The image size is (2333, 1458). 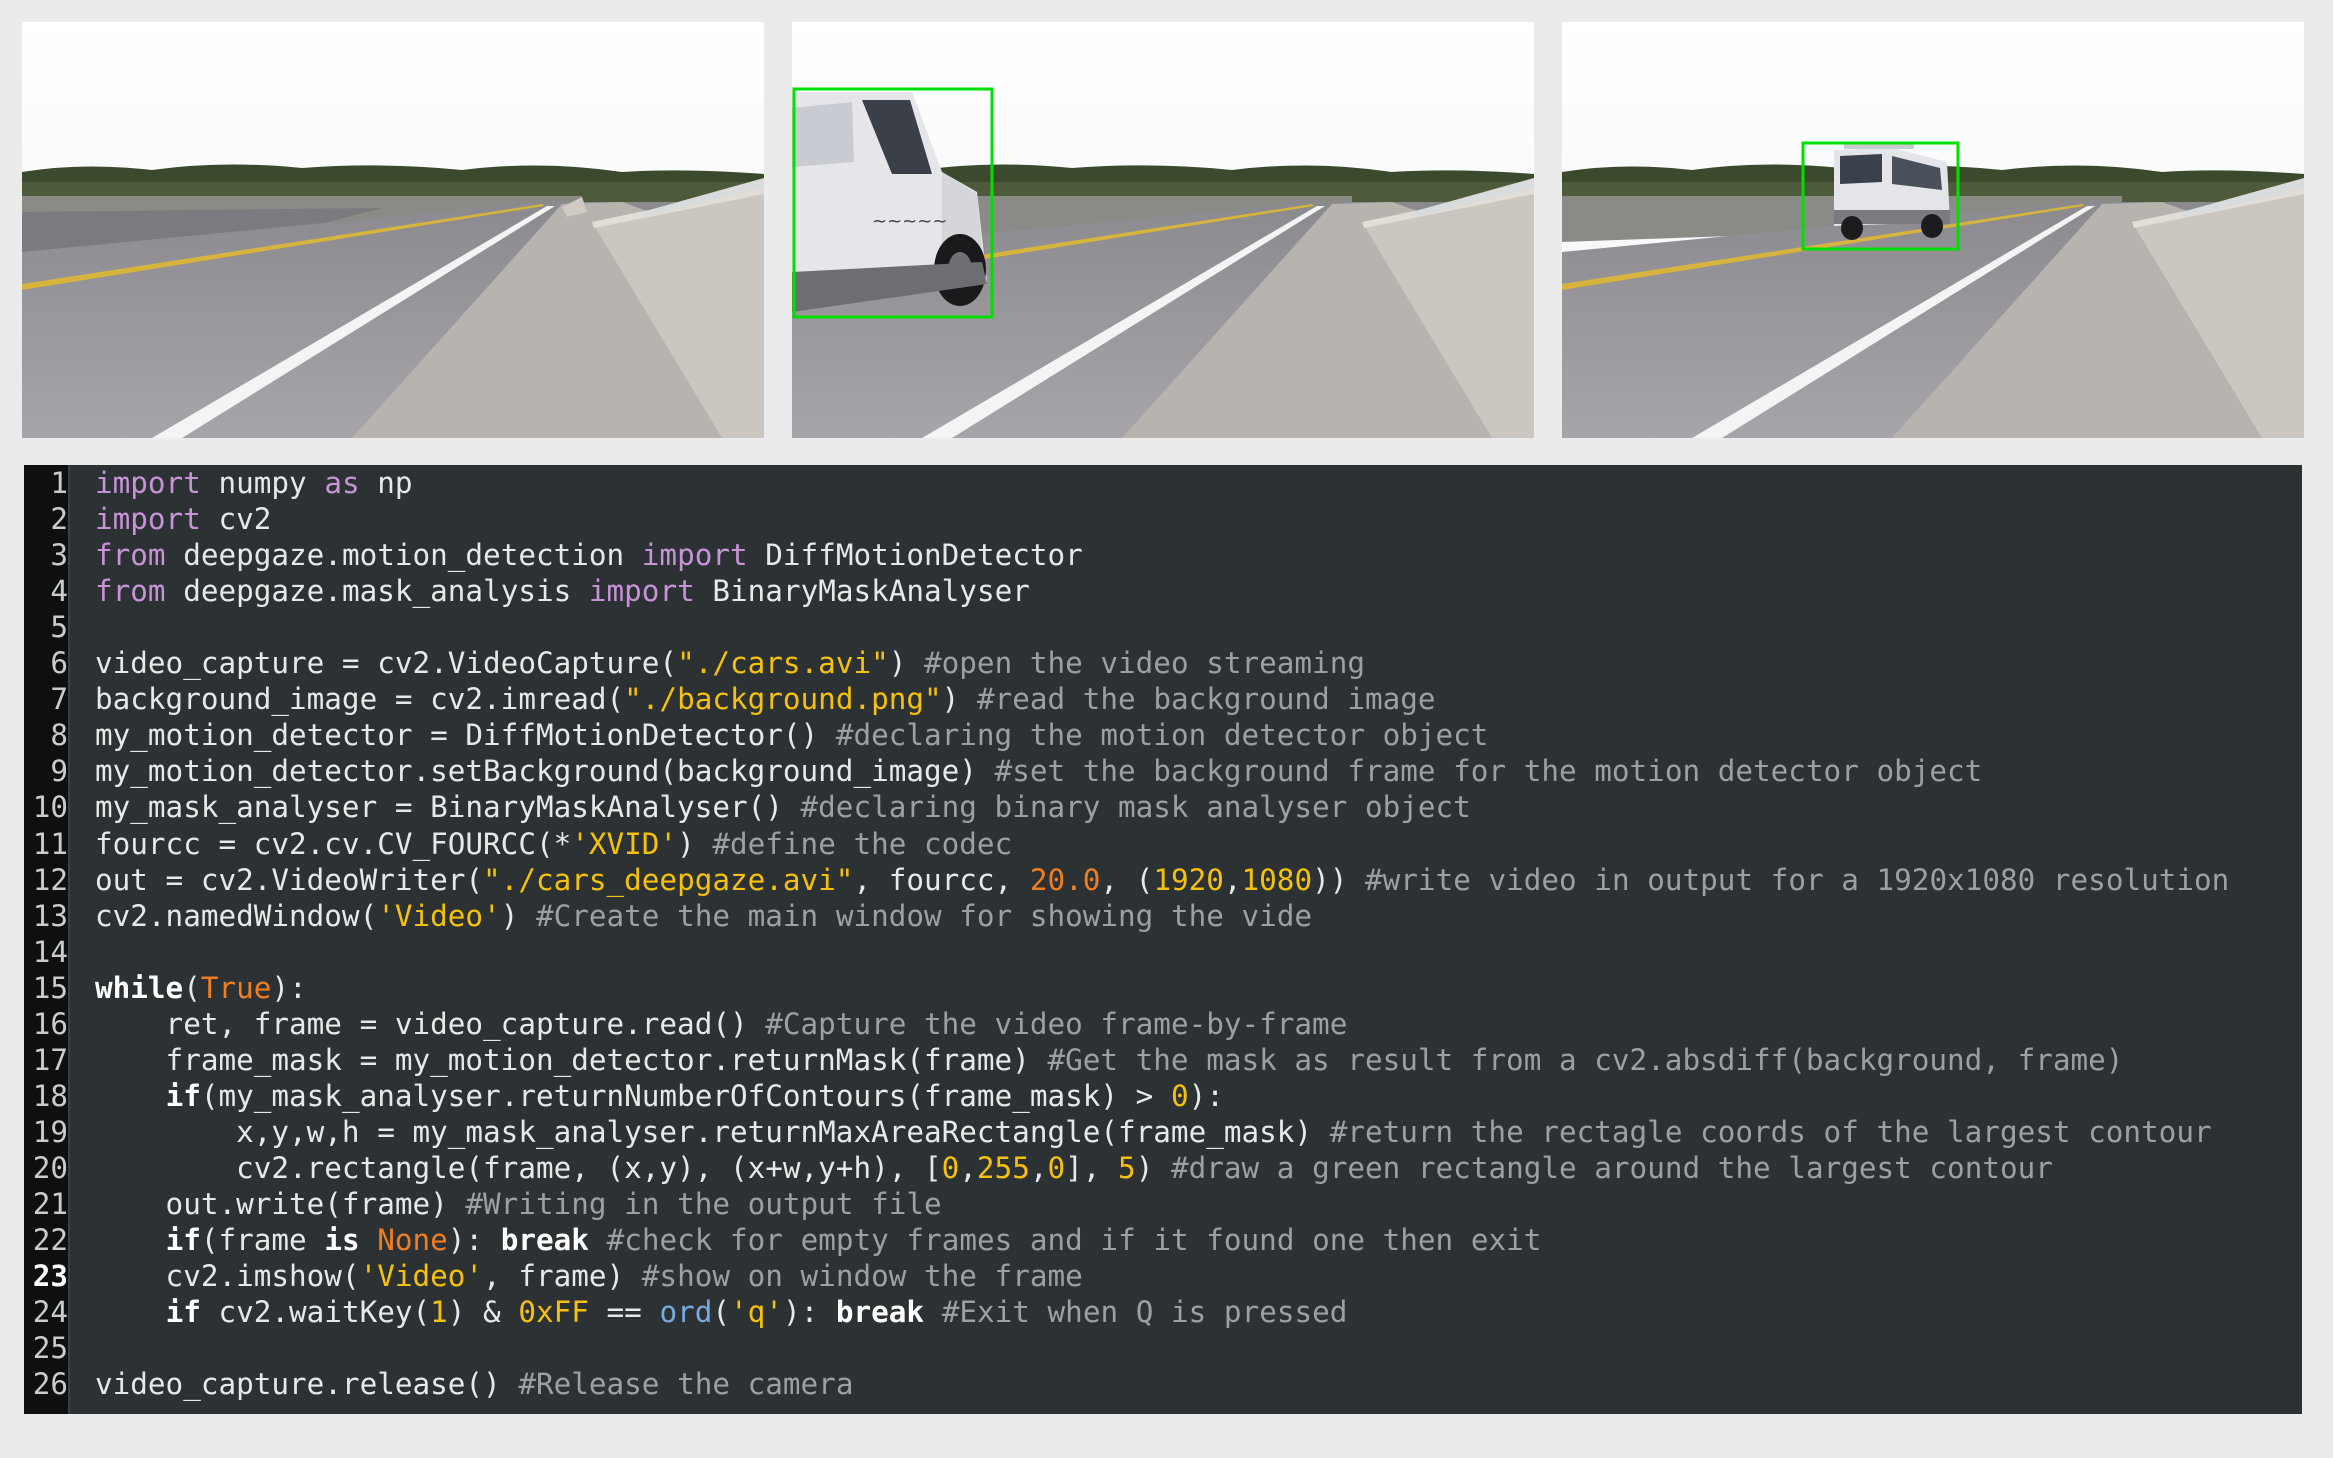 I want to click on line-number: 13, so click(x=50, y=915).